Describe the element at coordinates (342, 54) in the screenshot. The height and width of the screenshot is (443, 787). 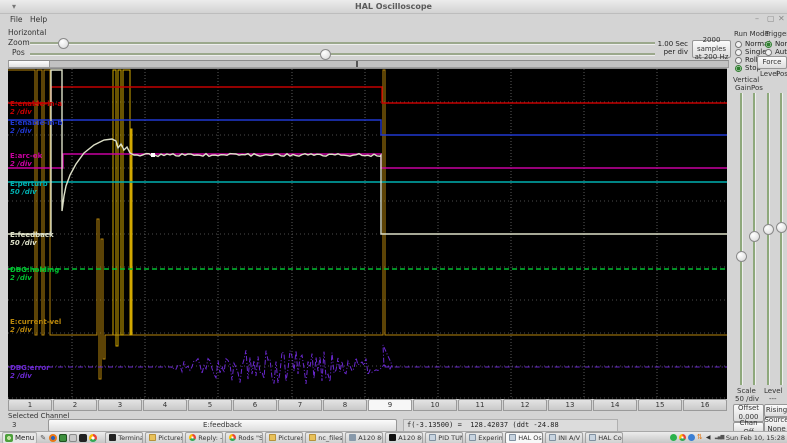
I see `pos-slider-track` at that location.